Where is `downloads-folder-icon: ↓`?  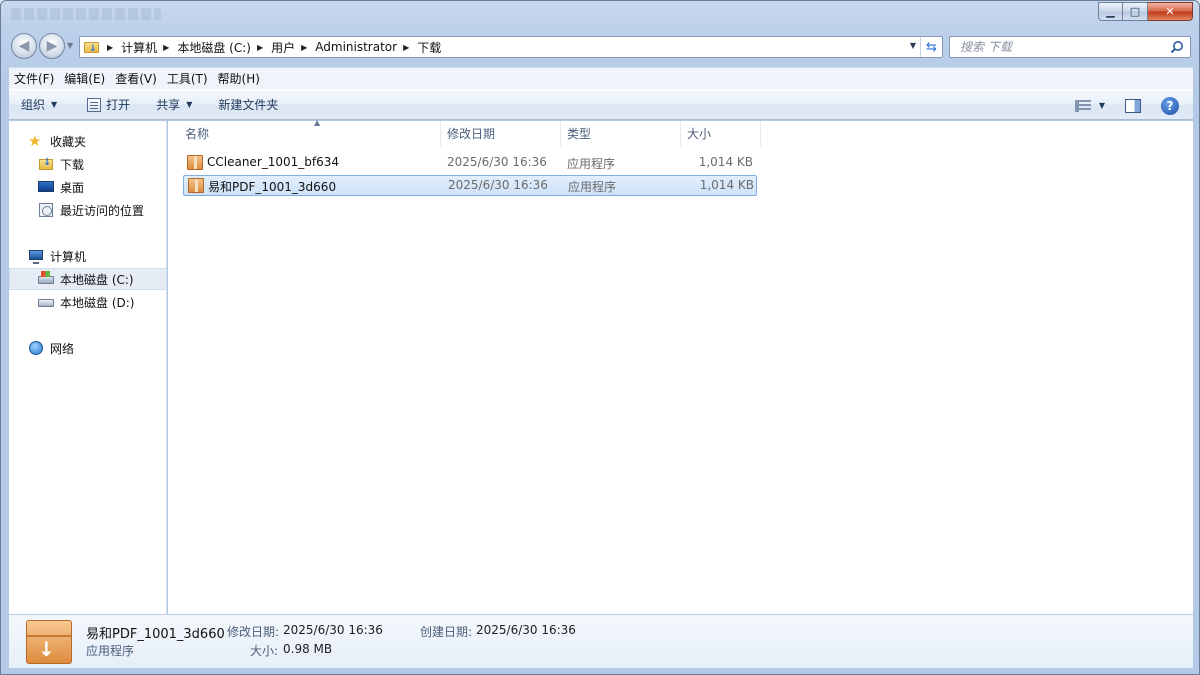
downloads-folder-icon: ↓ is located at coordinates (92, 47).